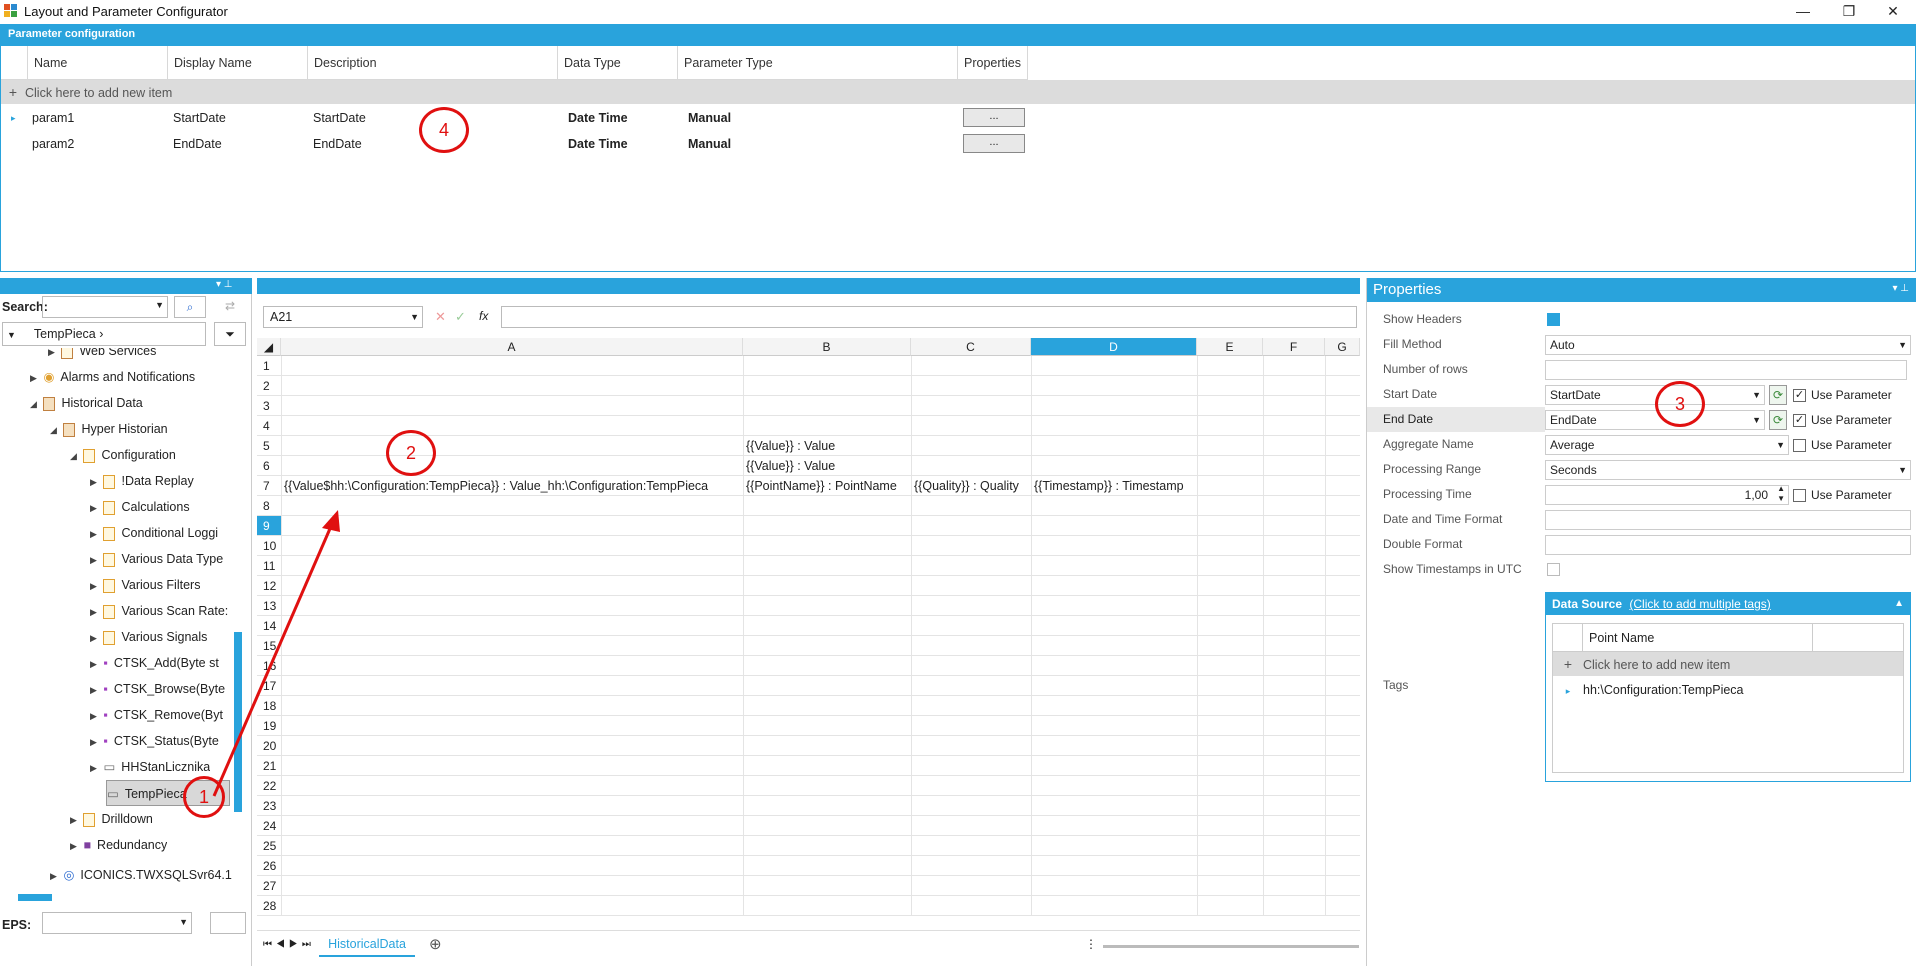 Image resolution: width=1916 pixels, height=966 pixels. What do you see at coordinates (269, 347) in the screenshot?
I see `select-all-corner: ◢` at bounding box center [269, 347].